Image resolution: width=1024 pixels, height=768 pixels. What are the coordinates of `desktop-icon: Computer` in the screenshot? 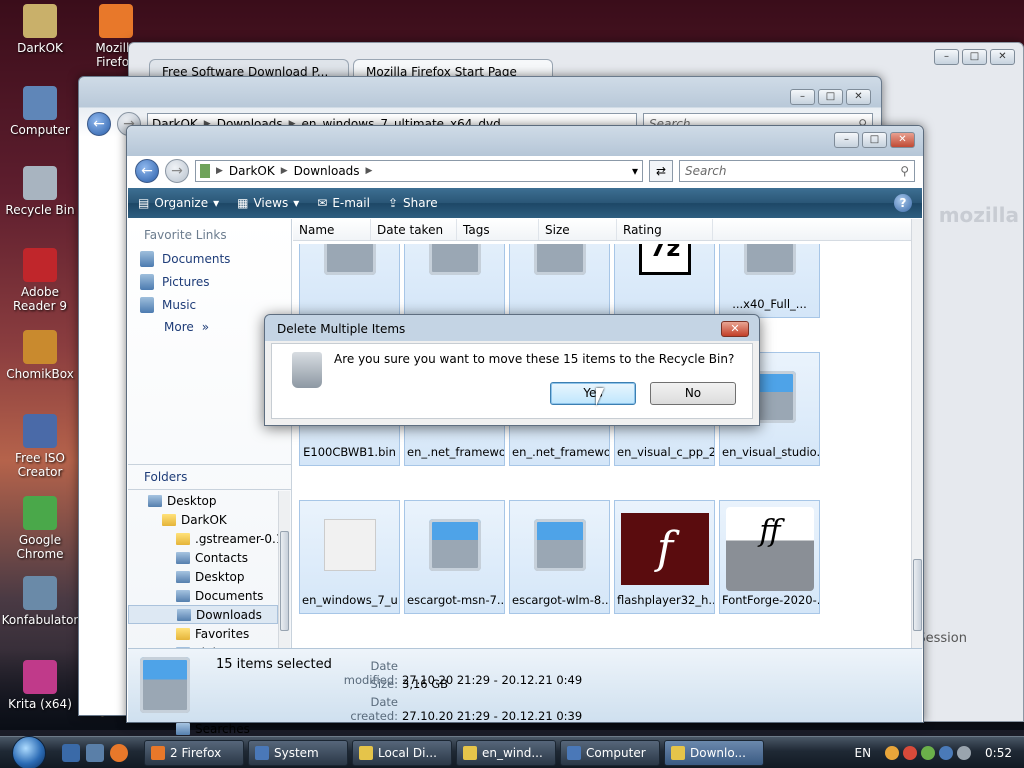 It's located at (40, 111).